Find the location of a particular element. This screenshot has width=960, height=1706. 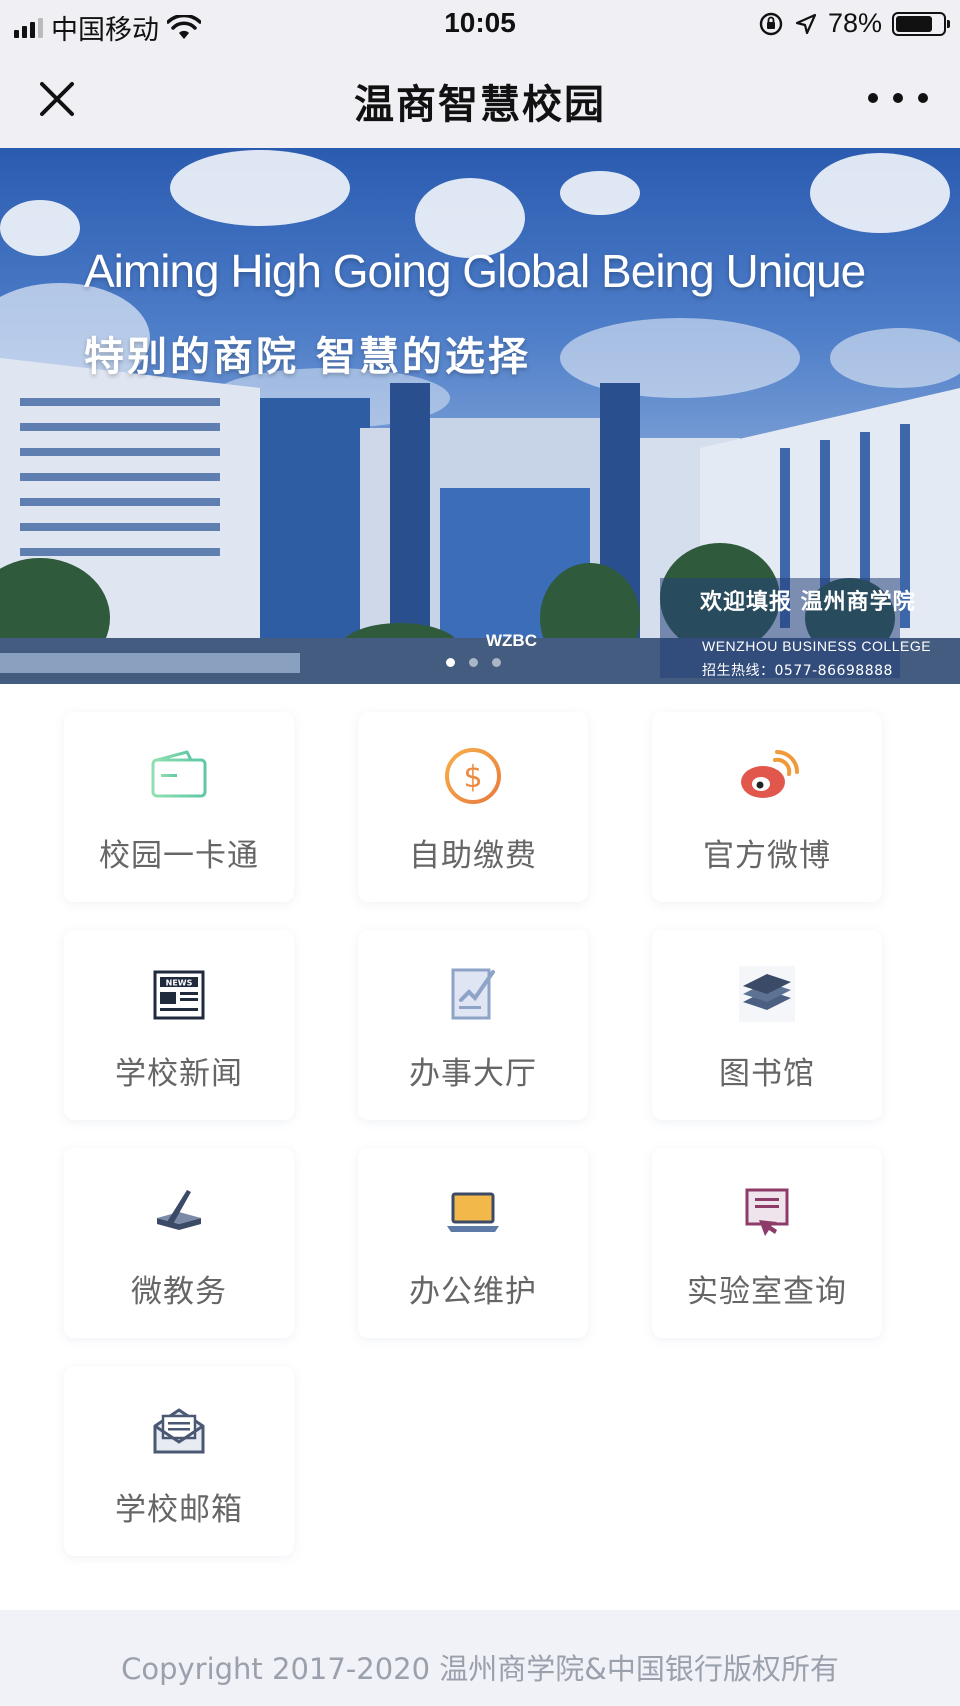

carousel-dots is located at coordinates (473, 662).